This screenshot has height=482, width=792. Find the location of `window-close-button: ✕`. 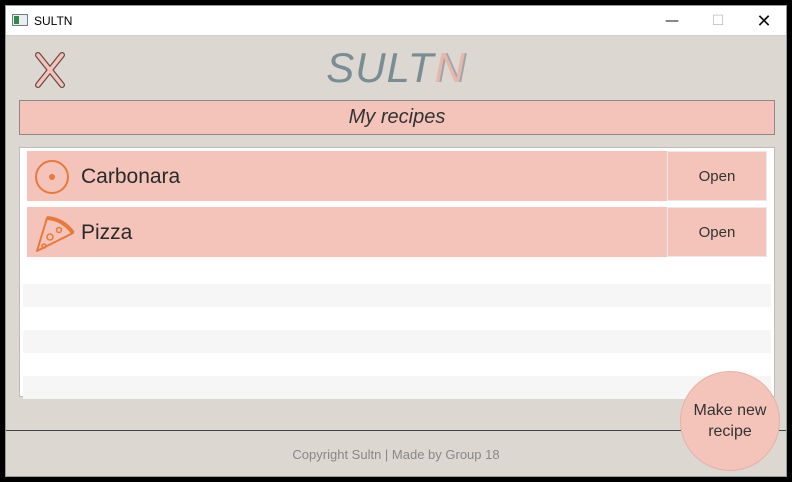

window-close-button: ✕ is located at coordinates (764, 21).